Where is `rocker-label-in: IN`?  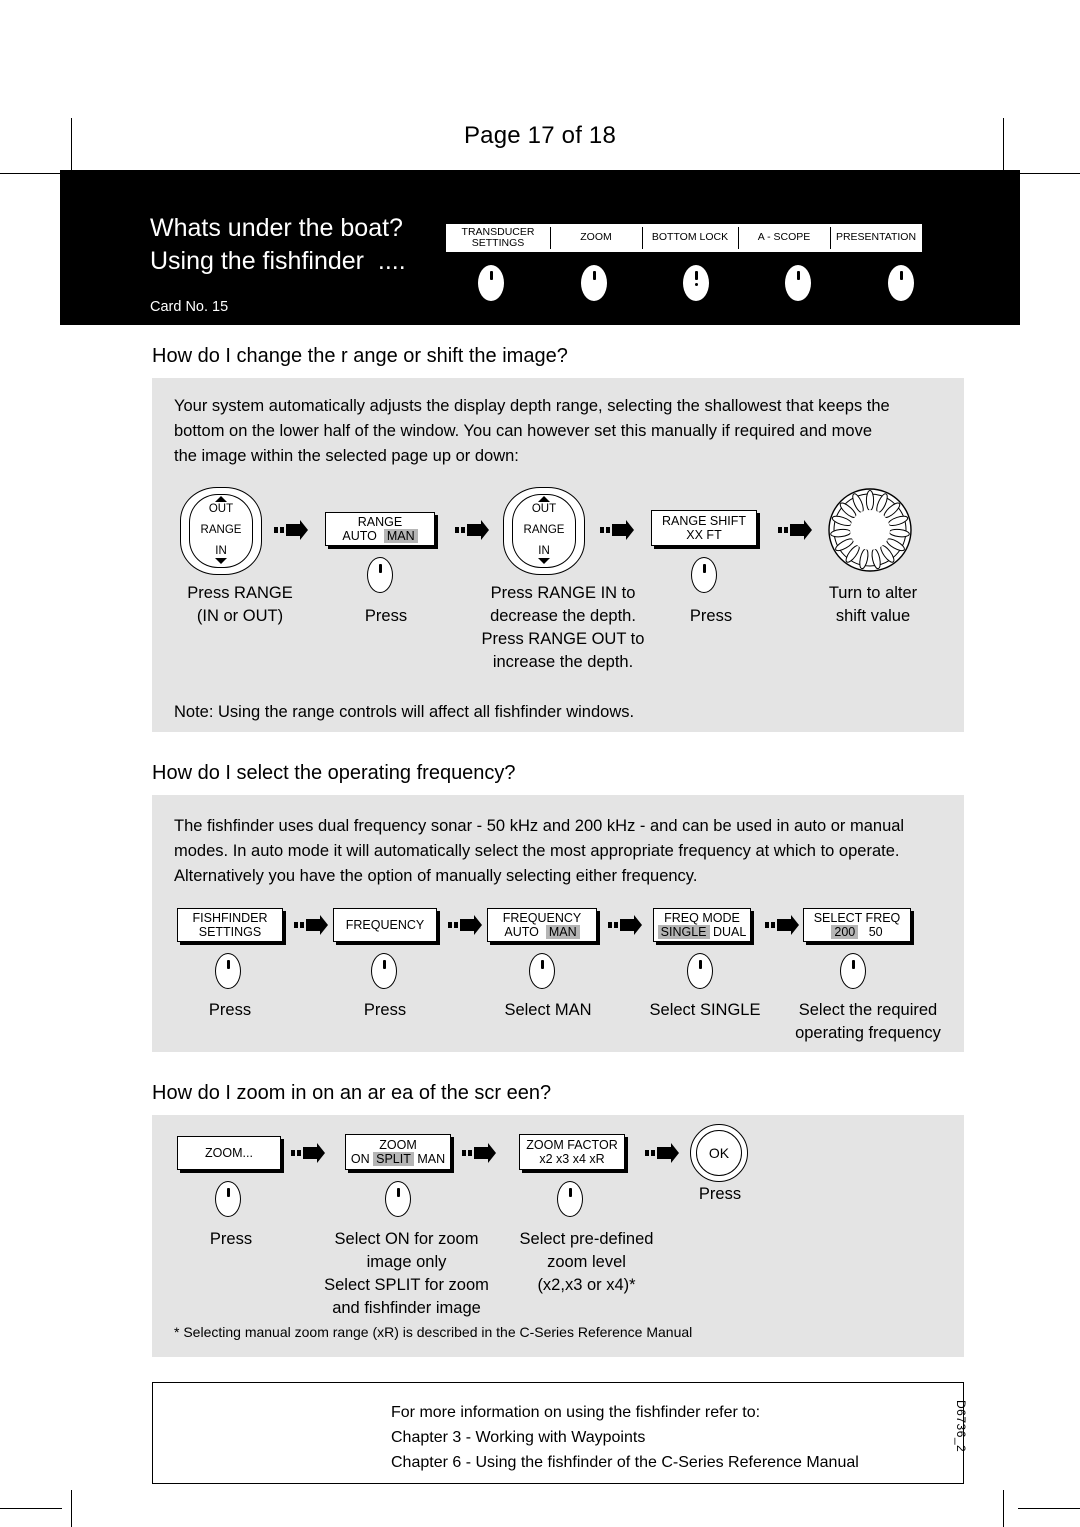 rocker-label-in: IN is located at coordinates (544, 551).